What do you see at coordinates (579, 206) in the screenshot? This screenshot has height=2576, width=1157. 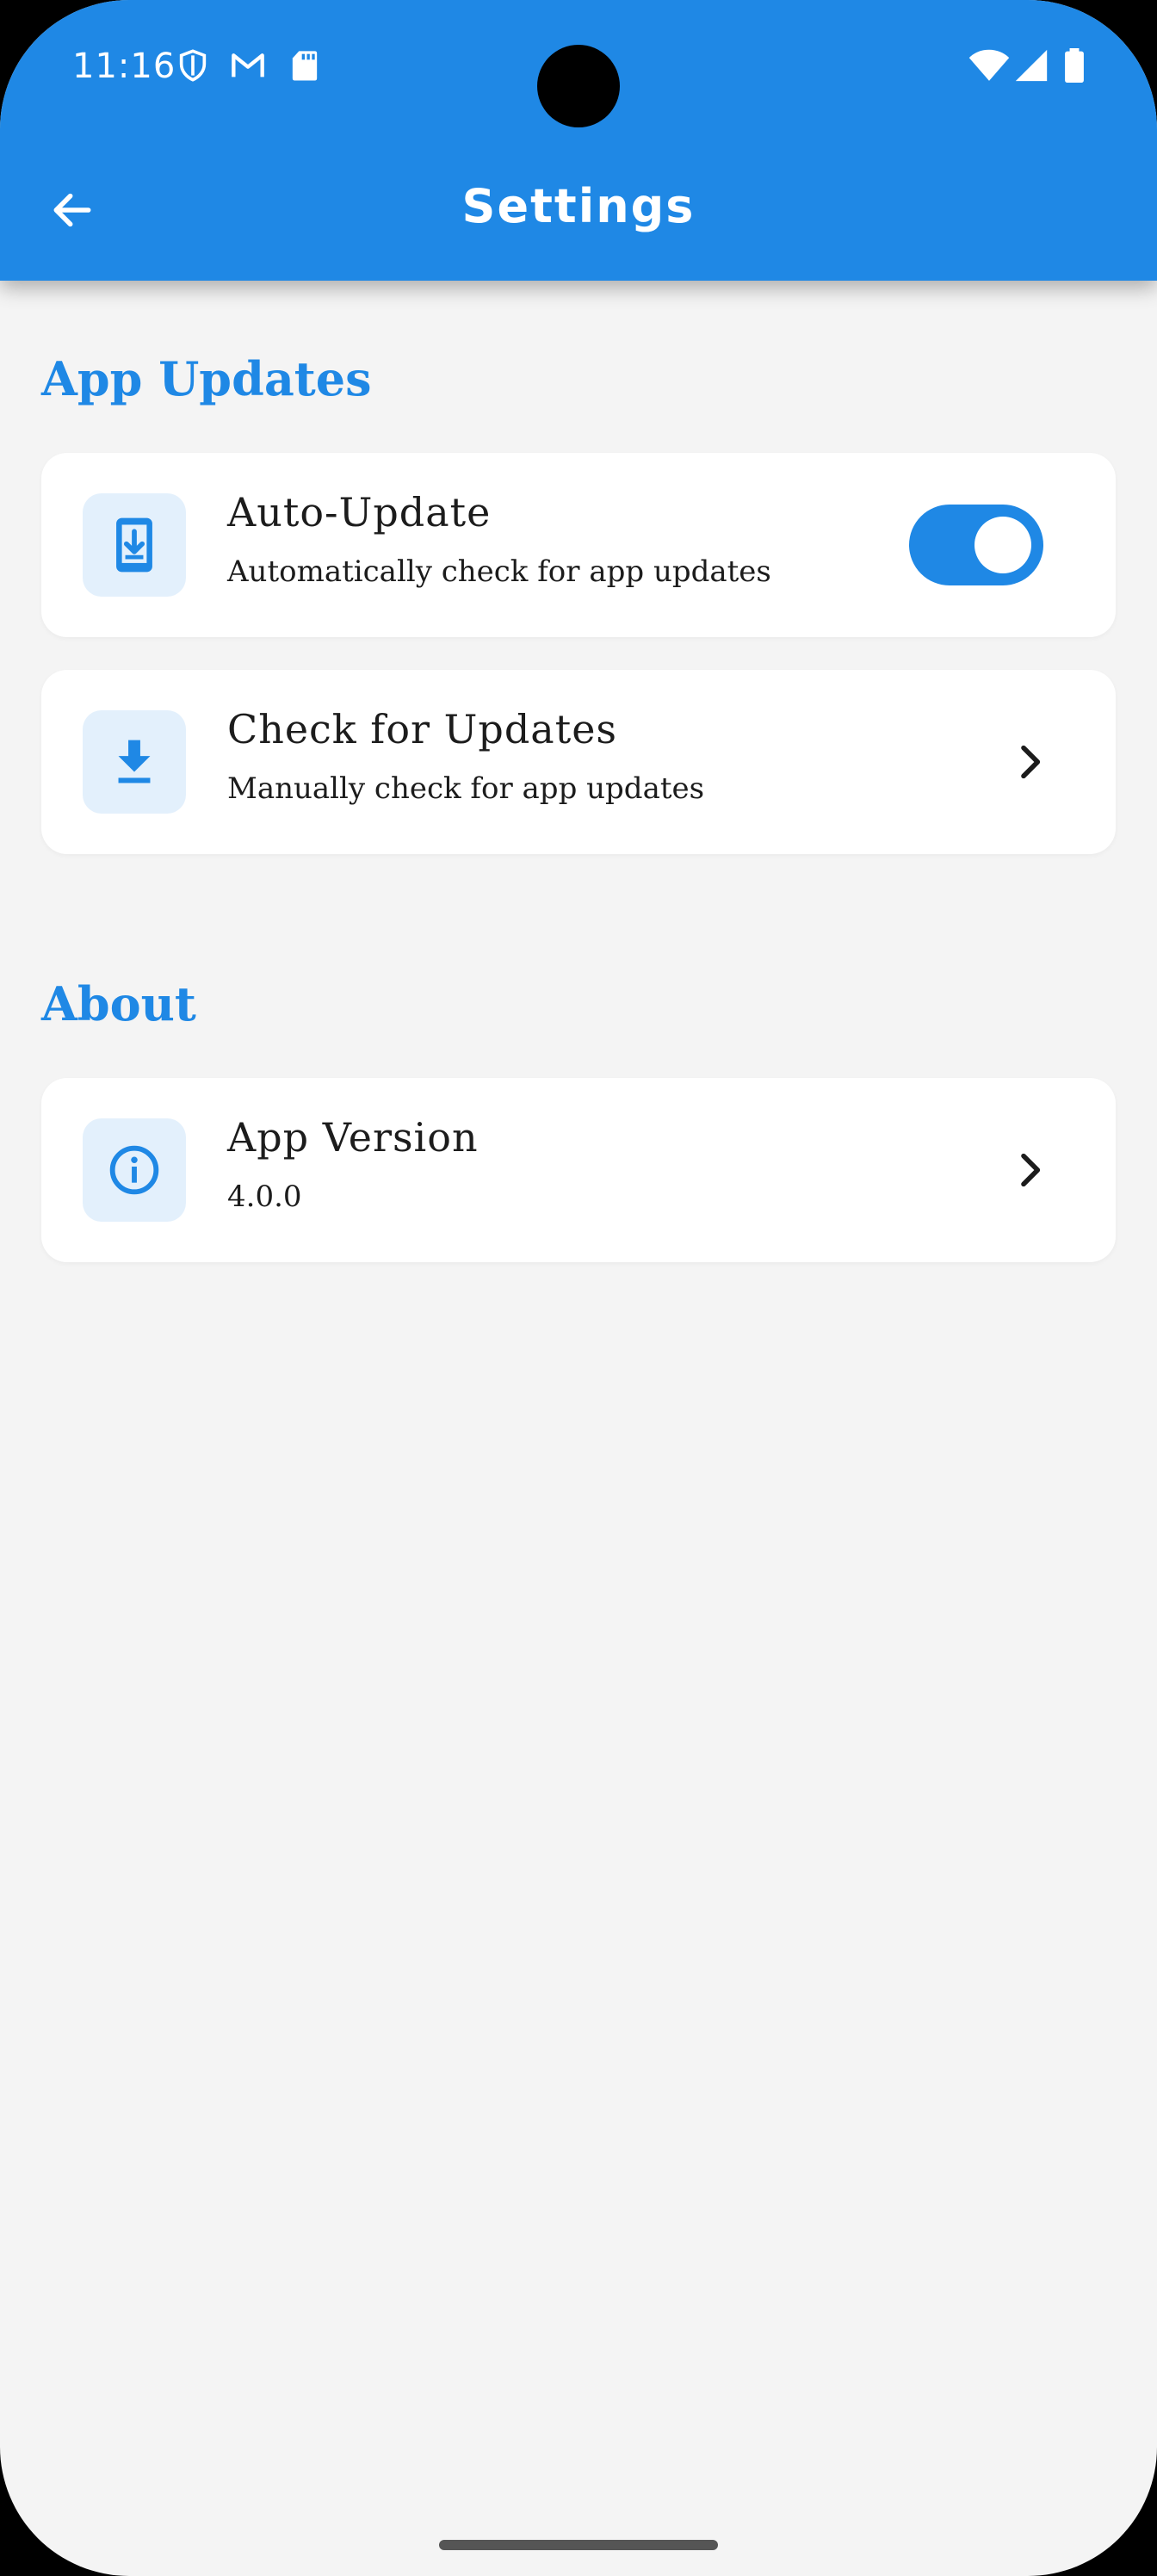 I see `page-title: Settings` at bounding box center [579, 206].